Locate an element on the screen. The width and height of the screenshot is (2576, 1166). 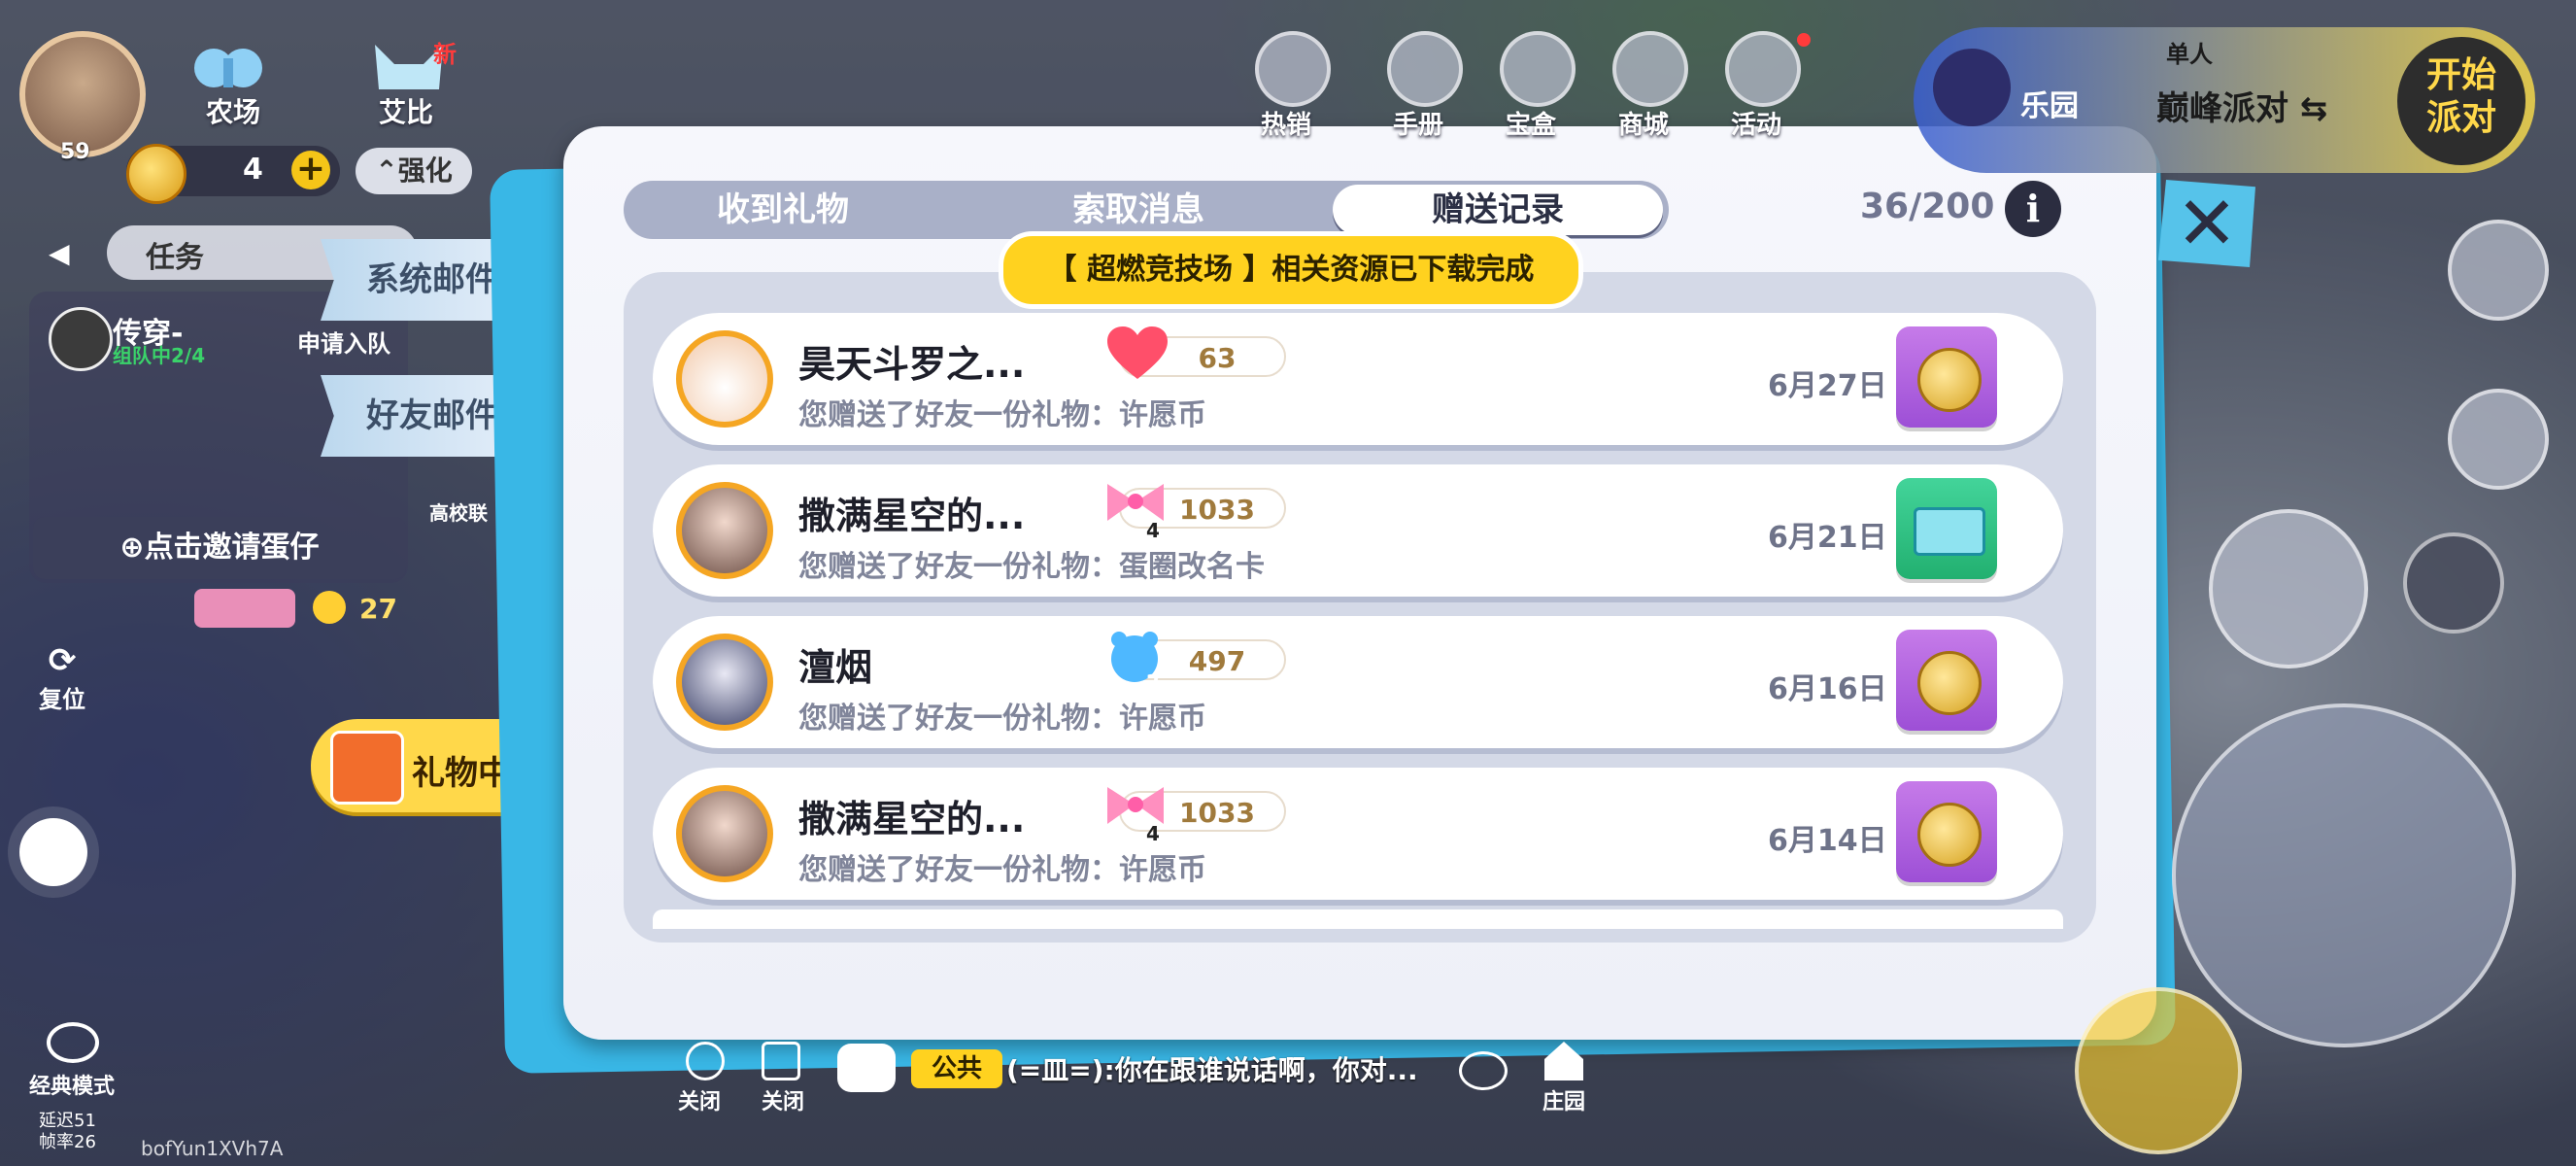
activity-label: 活动 is located at coordinates (1756, 125).